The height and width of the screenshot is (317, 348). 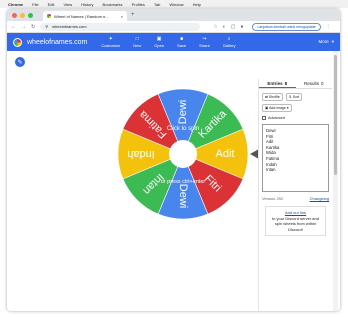 I want to click on menubar-item: File, so click(x=35, y=4).